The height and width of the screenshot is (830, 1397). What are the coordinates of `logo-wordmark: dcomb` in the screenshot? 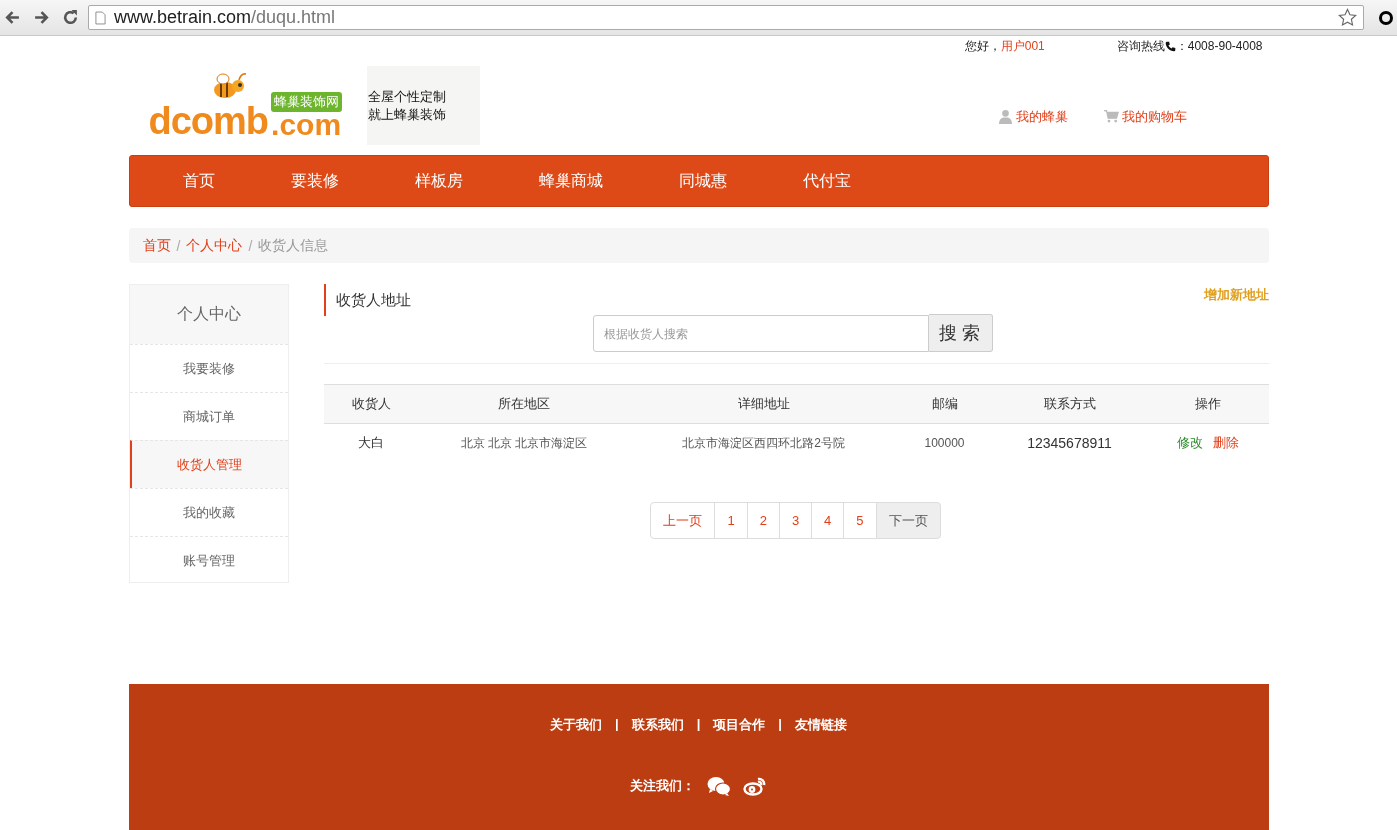 It's located at (208, 120).